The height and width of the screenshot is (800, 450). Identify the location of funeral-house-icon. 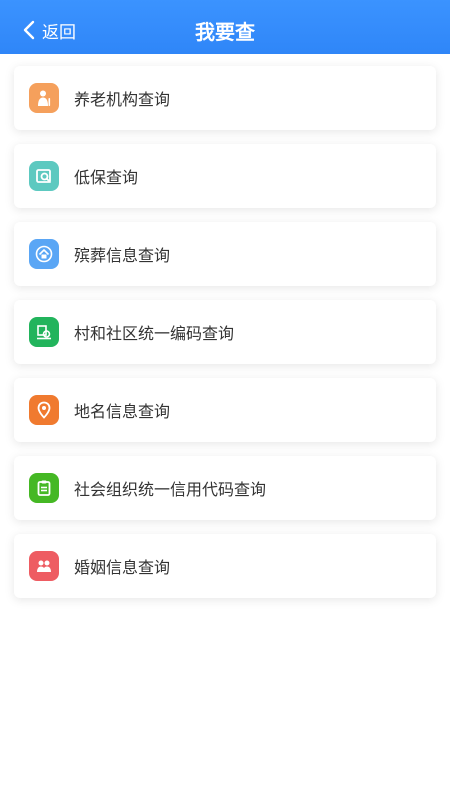
(44, 254).